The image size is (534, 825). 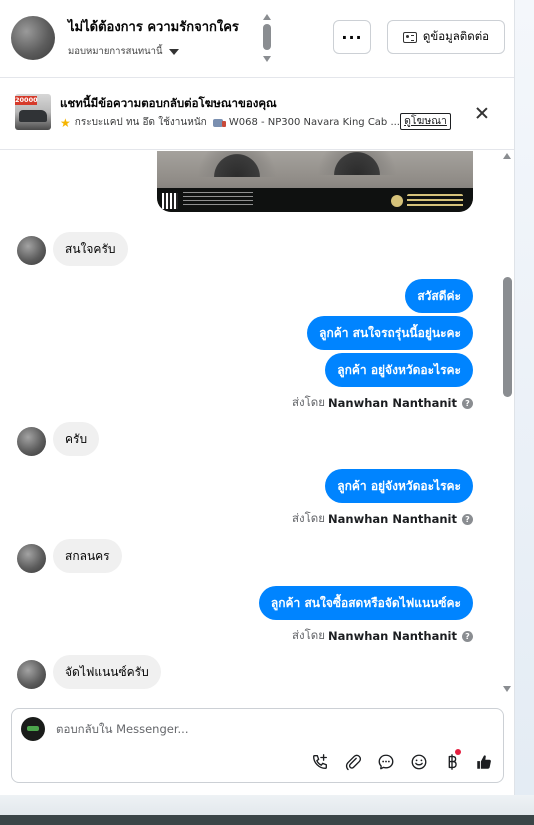 I want to click on smiley-icon, so click(x=419, y=762).